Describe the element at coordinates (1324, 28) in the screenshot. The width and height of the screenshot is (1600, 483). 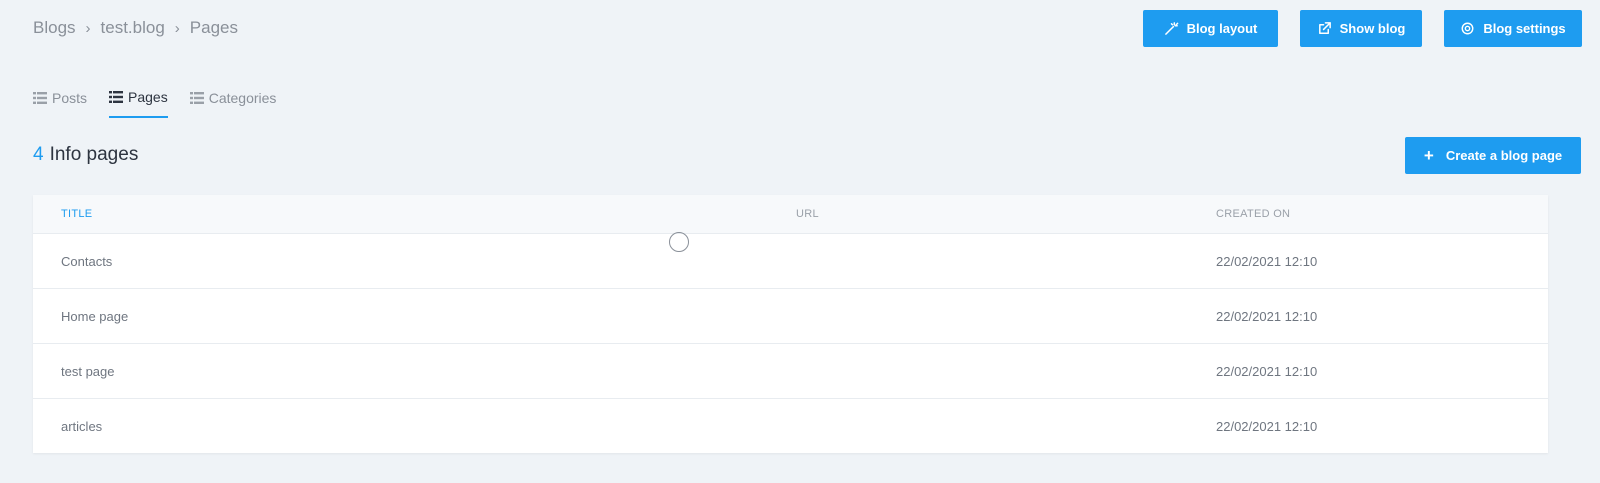
I see `external-link-icon` at that location.